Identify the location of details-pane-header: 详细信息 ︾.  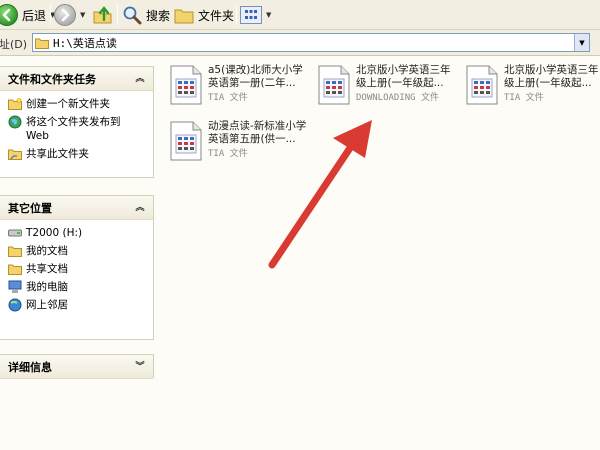
(76, 367).